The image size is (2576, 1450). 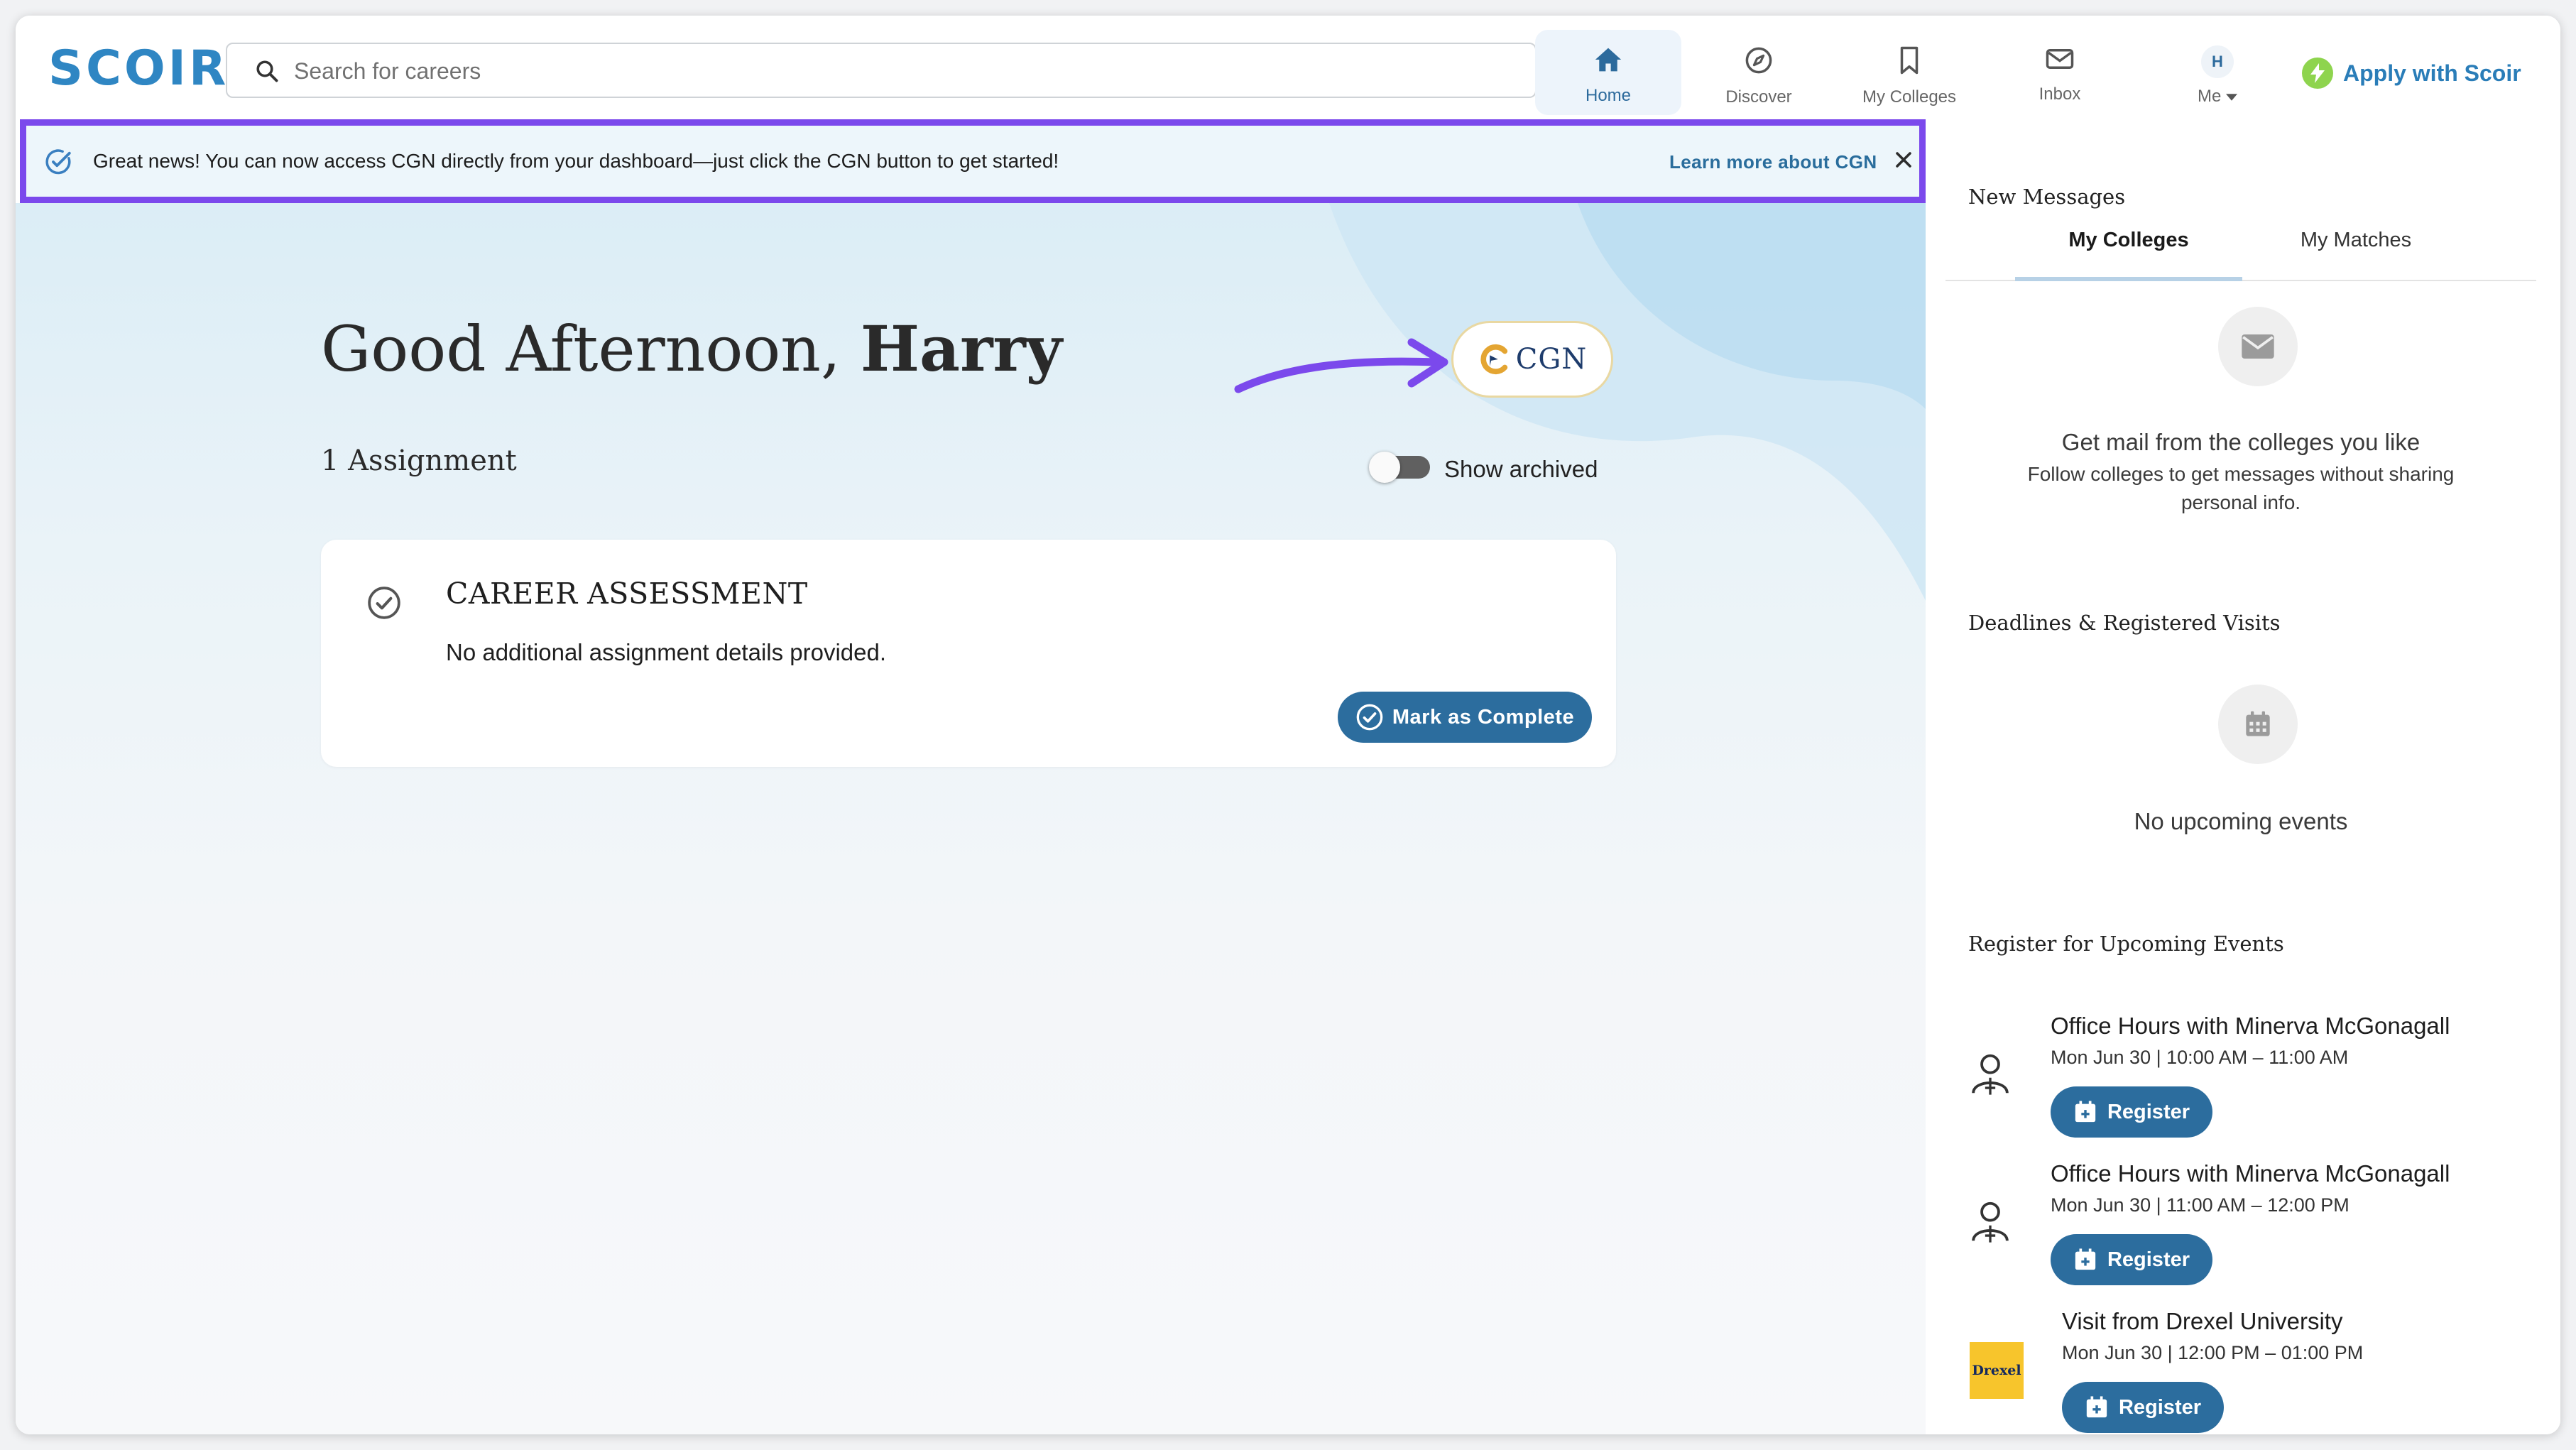 I want to click on home-icon, so click(x=1608, y=60).